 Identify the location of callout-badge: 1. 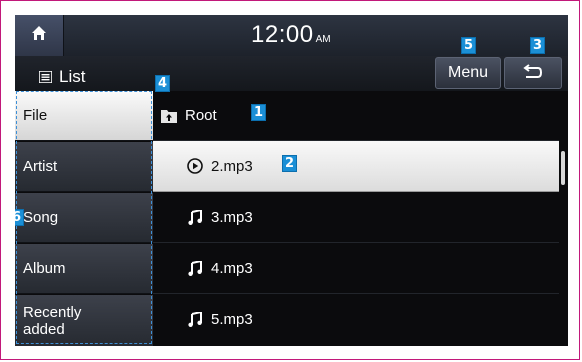
(258, 112).